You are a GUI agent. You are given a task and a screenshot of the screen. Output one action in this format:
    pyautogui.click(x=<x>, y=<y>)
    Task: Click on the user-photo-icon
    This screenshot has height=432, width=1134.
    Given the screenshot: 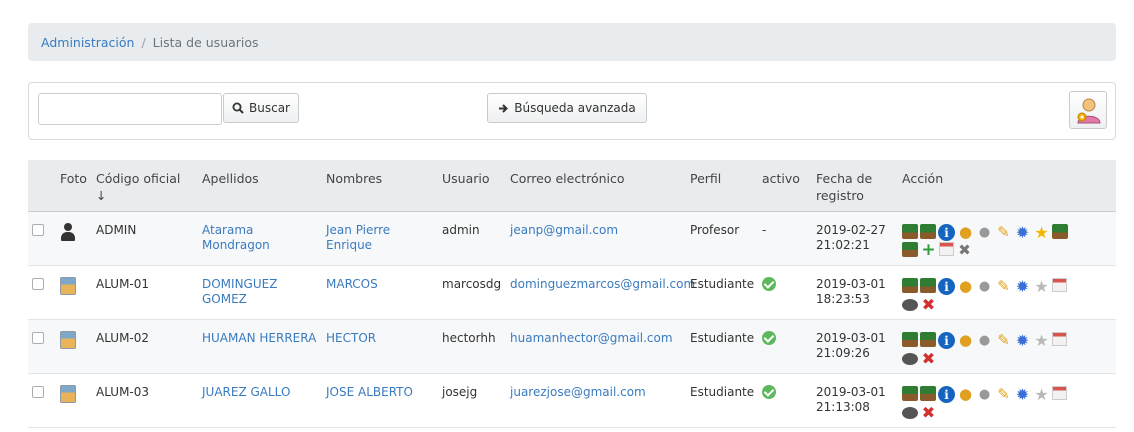 What is the action you would take?
    pyautogui.click(x=68, y=232)
    